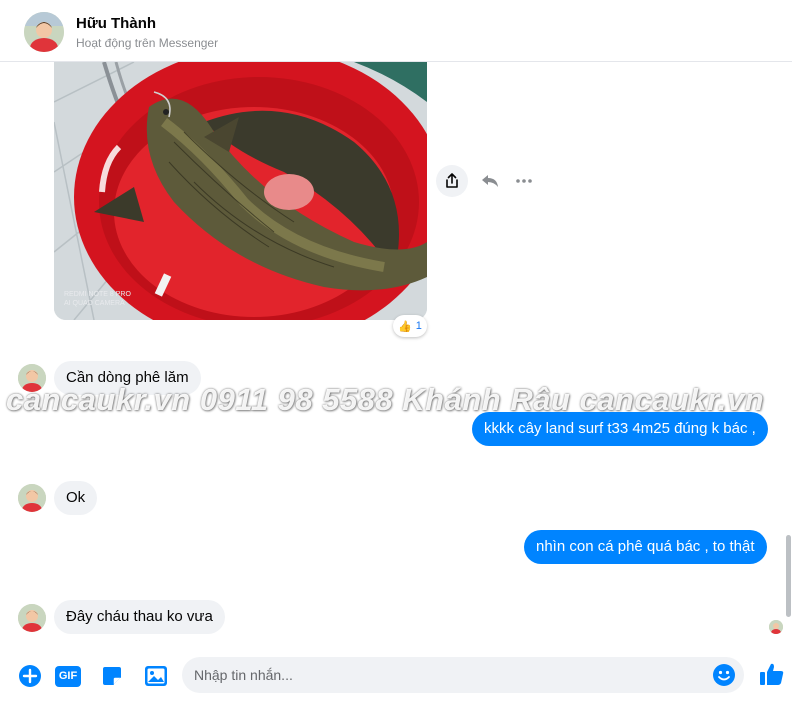  Describe the element at coordinates (97, 299) in the screenshot. I see `photo-caption: REDMI NOTE 8 PRO AI QUAD CAMERA` at that location.